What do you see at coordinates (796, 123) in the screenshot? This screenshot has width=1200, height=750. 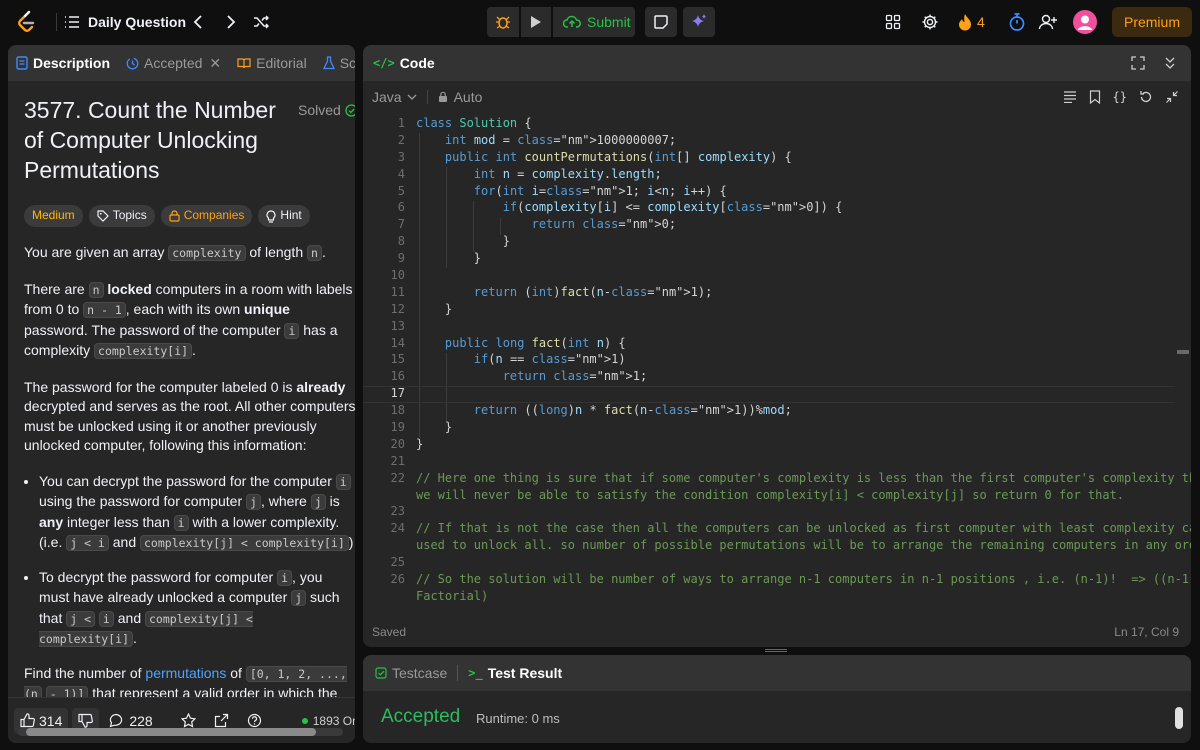 I see `code-line: class Solution {` at bounding box center [796, 123].